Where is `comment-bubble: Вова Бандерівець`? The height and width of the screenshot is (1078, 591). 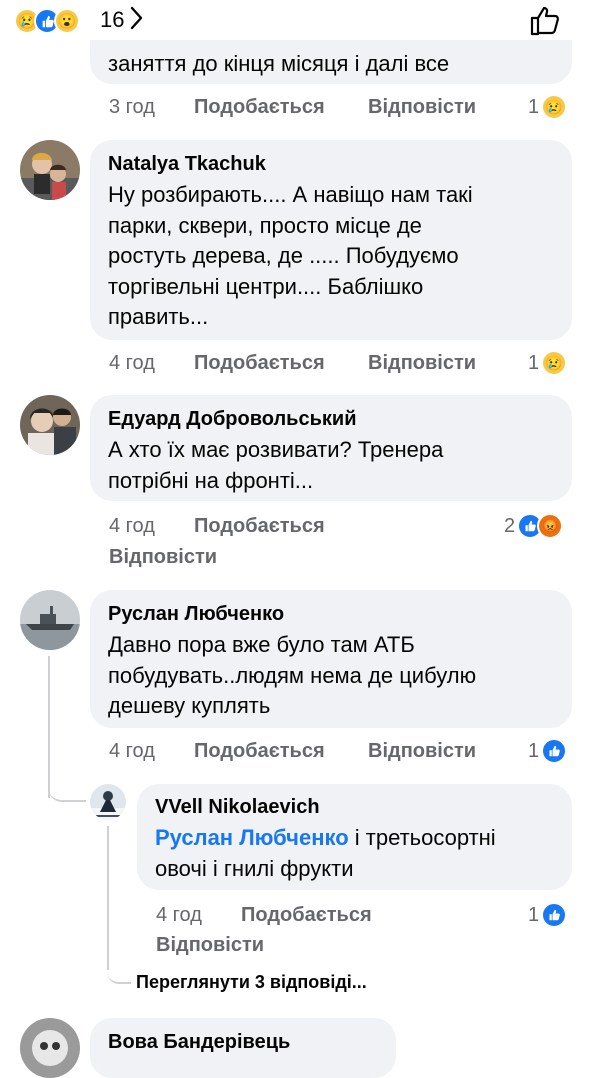 comment-bubble: Вова Бандерівець is located at coordinates (243, 1048).